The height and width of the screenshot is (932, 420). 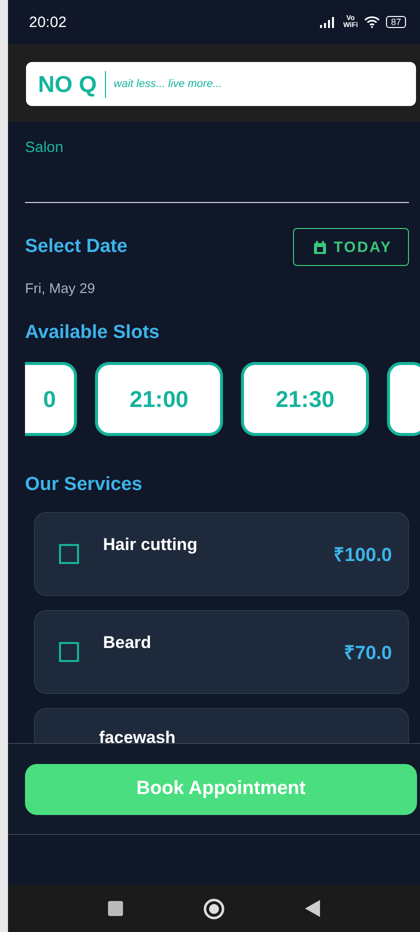 What do you see at coordinates (127, 643) in the screenshot?
I see `service-name: Beard` at bounding box center [127, 643].